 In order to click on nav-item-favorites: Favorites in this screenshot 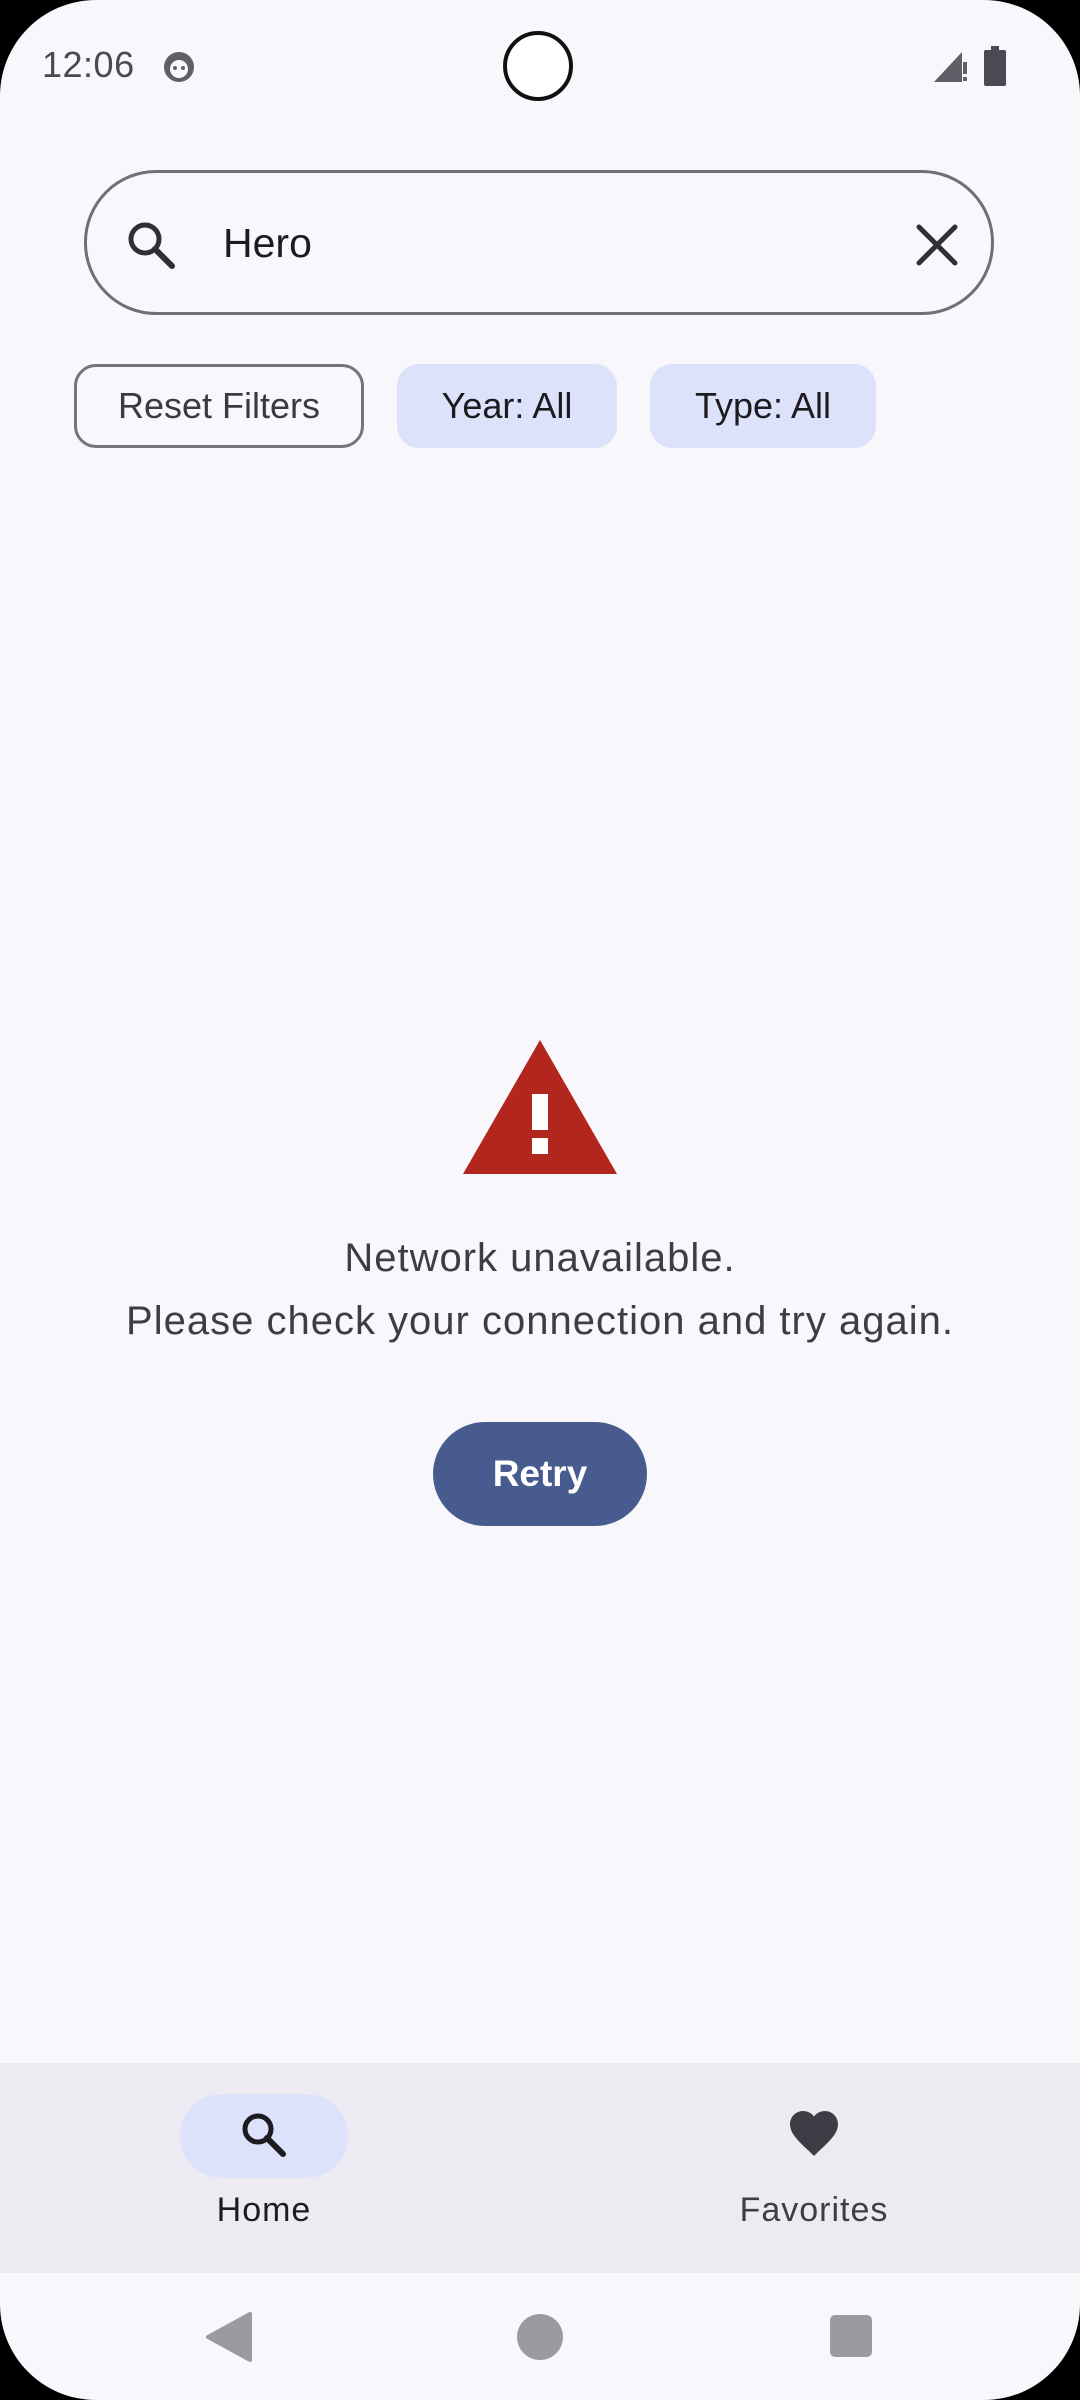, I will do `click(814, 2168)`.